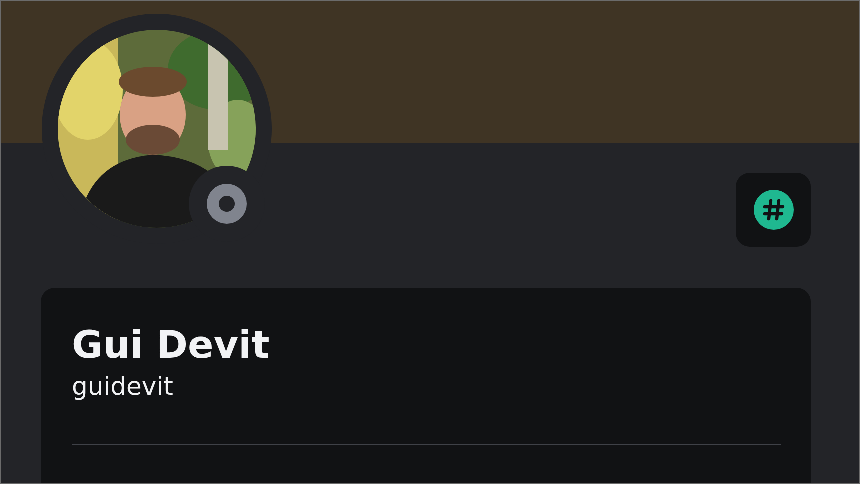 Image resolution: width=860 pixels, height=484 pixels. What do you see at coordinates (123, 387) in the screenshot?
I see `username: guidevit` at bounding box center [123, 387].